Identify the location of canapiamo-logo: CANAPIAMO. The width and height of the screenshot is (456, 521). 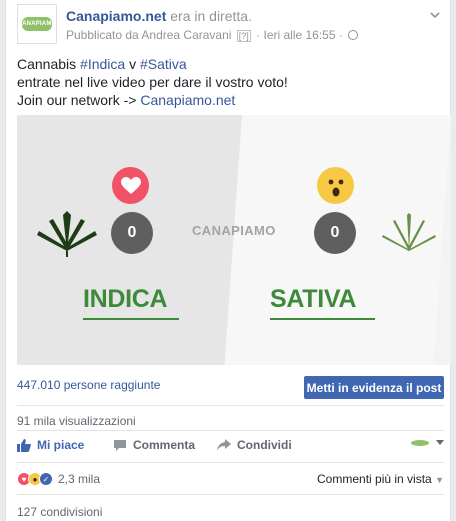
(37, 24).